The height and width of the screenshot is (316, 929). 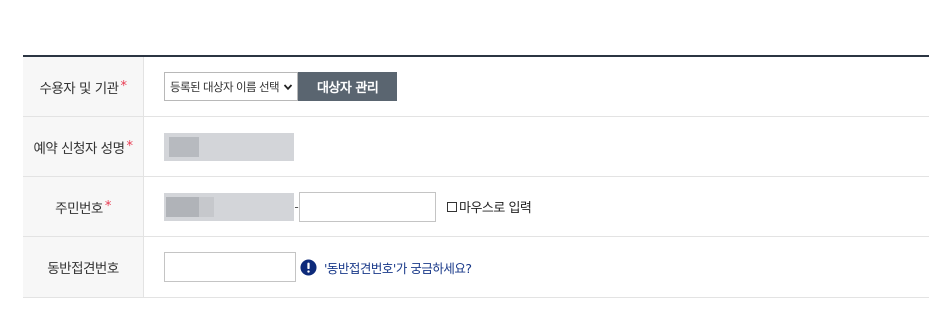 What do you see at coordinates (79, 208) in the screenshot?
I see `label-resident-id-text: 주민번호` at bounding box center [79, 208].